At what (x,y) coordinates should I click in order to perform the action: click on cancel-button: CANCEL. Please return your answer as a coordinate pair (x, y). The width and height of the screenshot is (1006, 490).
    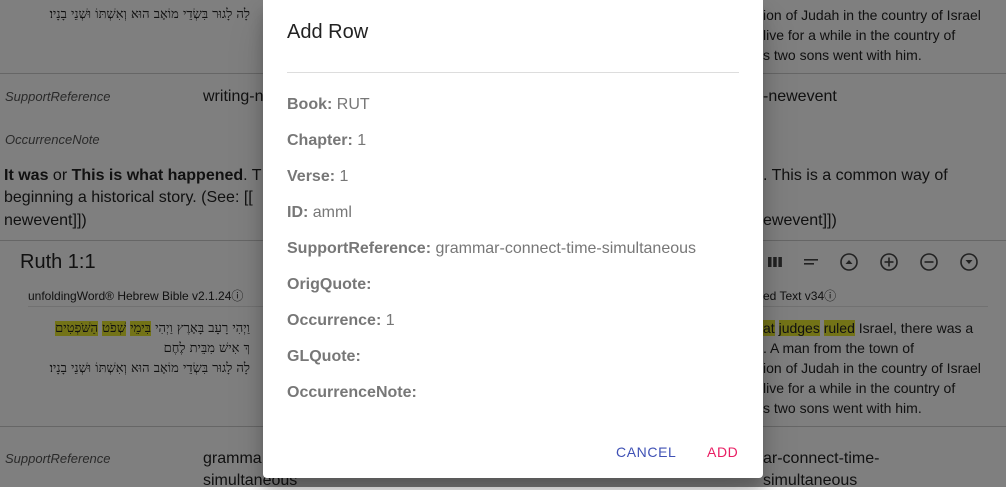
    Looking at the image, I should click on (646, 452).